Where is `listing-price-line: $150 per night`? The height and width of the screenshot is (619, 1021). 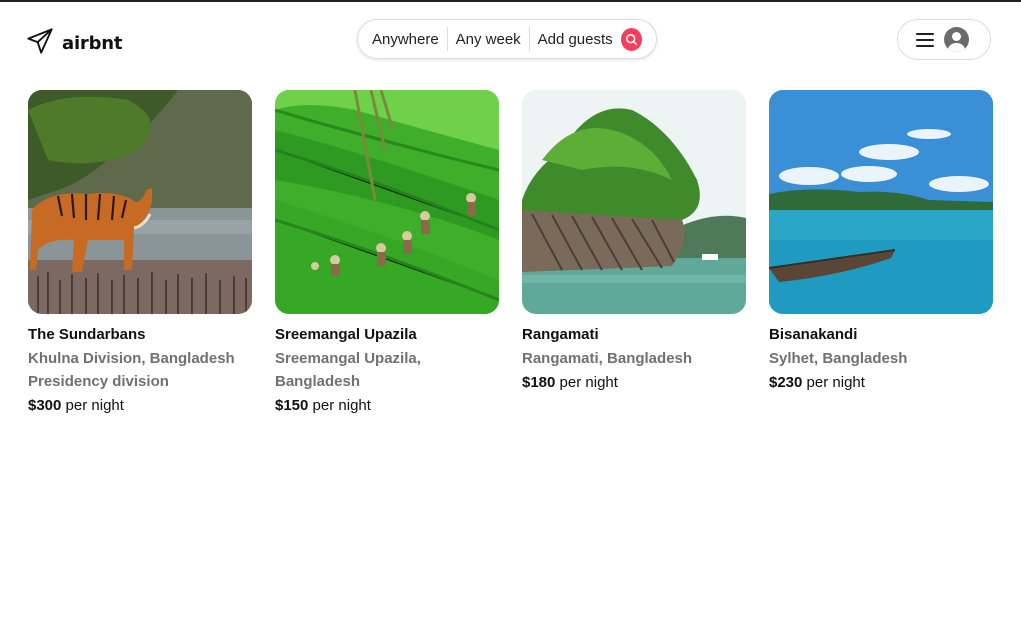
listing-price-line: $150 per night is located at coordinates (387, 406).